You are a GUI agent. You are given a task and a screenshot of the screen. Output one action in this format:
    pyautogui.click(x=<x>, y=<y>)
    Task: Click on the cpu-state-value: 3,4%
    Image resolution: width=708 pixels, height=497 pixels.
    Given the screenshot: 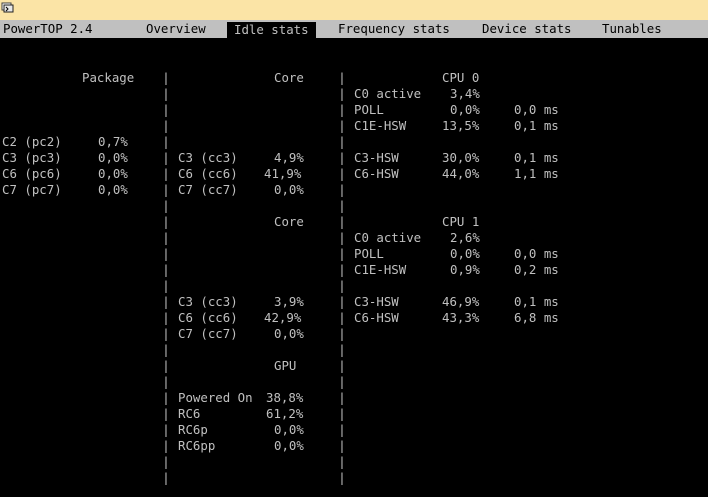 What is the action you would take?
    pyautogui.click(x=465, y=93)
    